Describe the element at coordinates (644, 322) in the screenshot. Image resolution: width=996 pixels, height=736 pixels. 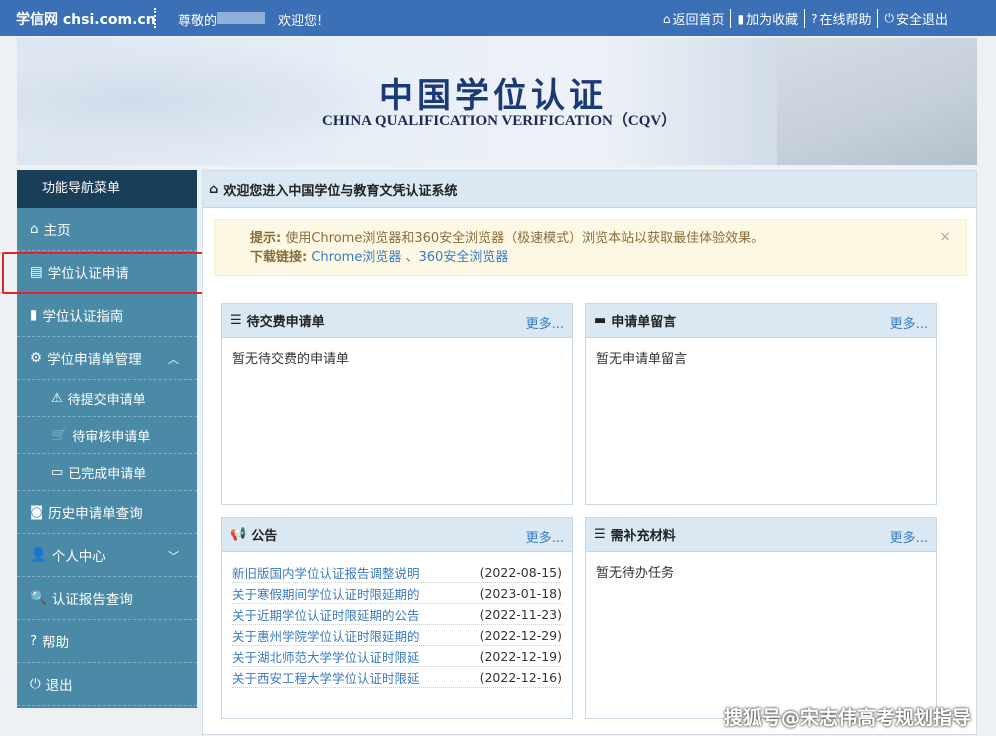
I see `panel-title: 申请单留言` at that location.